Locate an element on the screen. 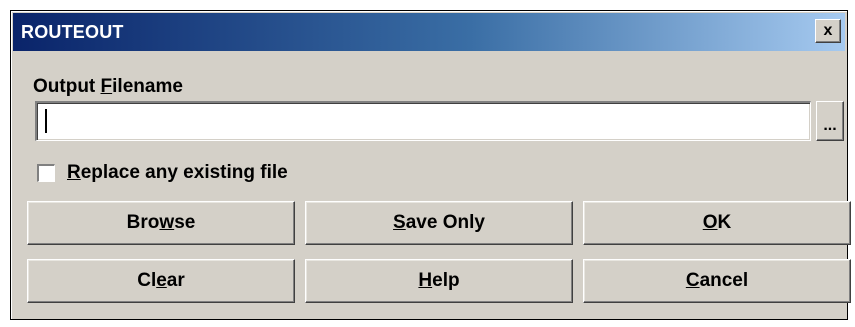 This screenshot has width=855, height=327. clear-button: Cl e ar is located at coordinates (161, 281).